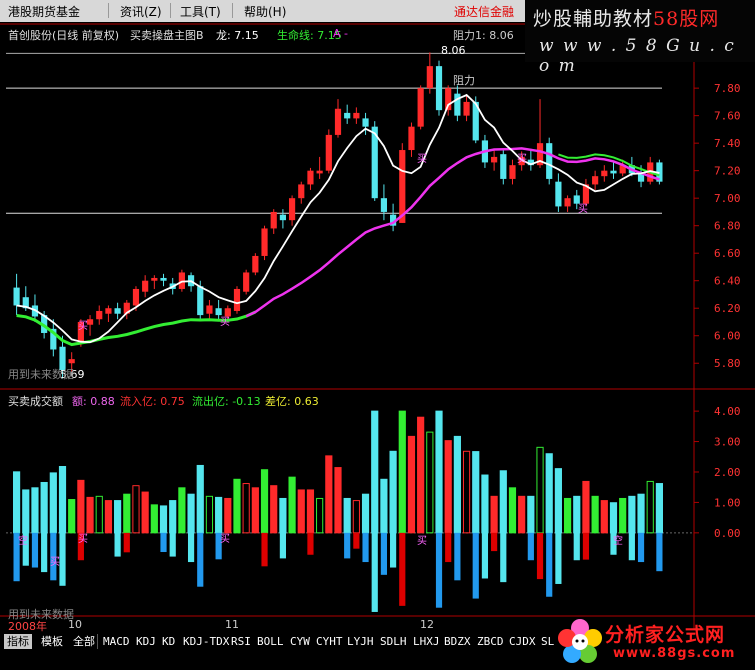 This screenshot has width=755, height=670. I want to click on tab-kdj-tdx: KDJ-TDX, so click(206, 641).